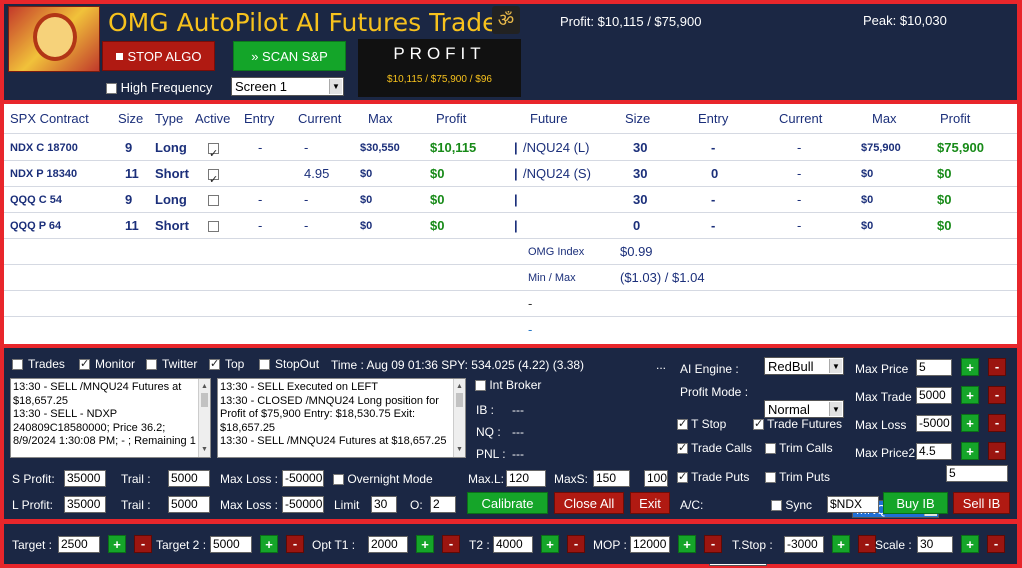 The width and height of the screenshot is (1022, 568). I want to click on trail-input-2: 5000, so click(189, 504).